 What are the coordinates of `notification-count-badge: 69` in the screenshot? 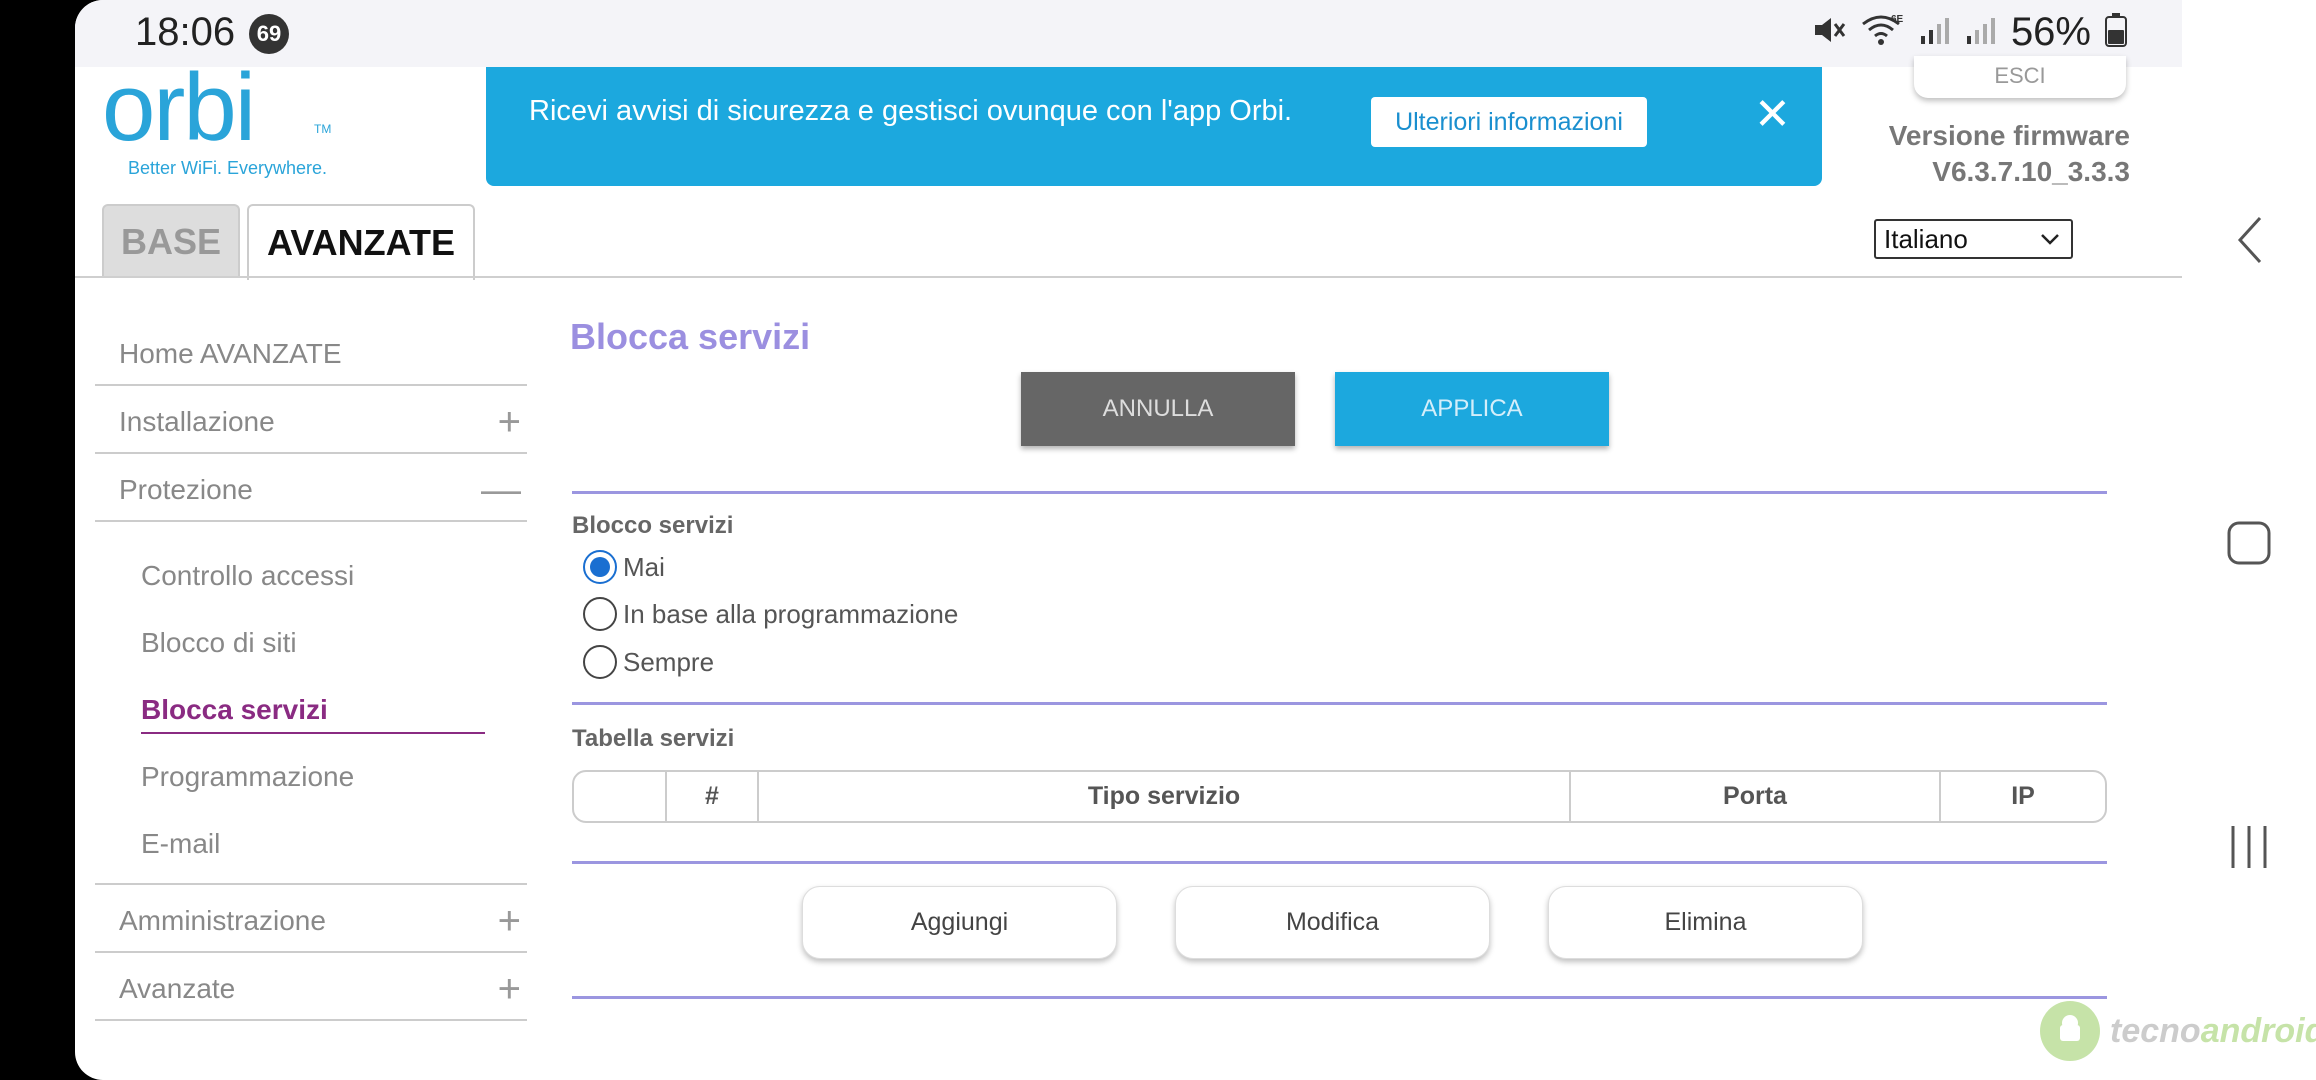 It's located at (269, 34).